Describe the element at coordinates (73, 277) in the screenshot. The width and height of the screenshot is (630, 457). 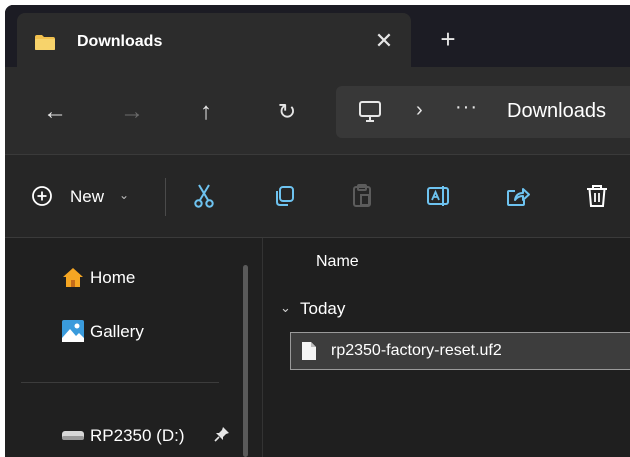
I see `home-icon` at that location.